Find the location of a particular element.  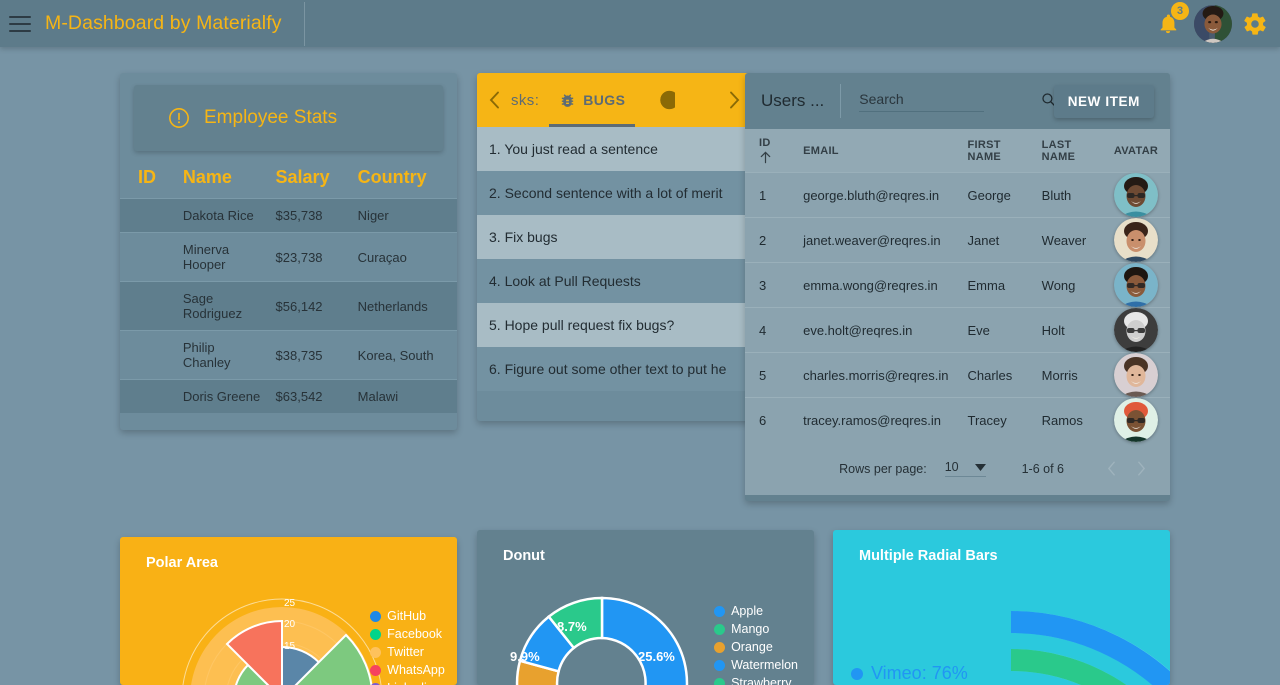

table-row: 4 eve.holt@reqres.in Eve Holt is located at coordinates (957, 330).